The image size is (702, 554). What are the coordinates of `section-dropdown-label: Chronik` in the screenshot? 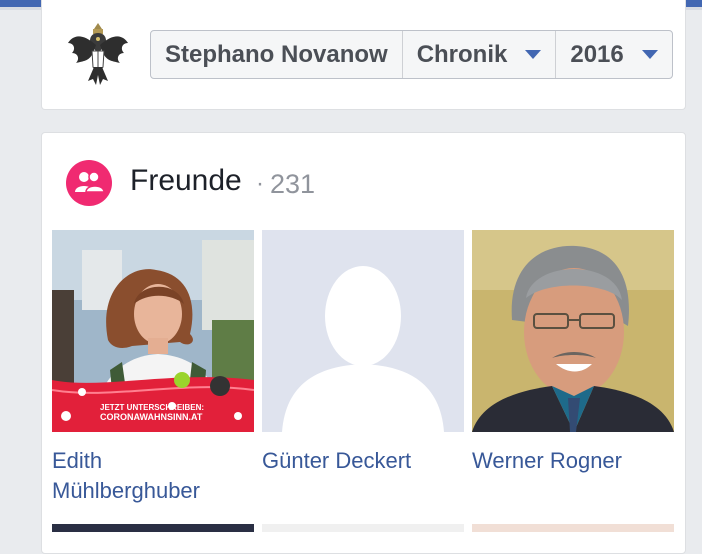 It's located at (462, 54).